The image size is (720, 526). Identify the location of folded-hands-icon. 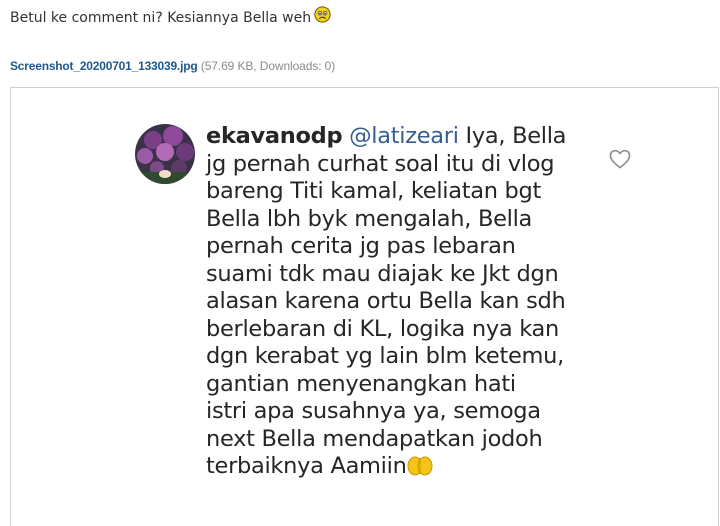
(420, 466).